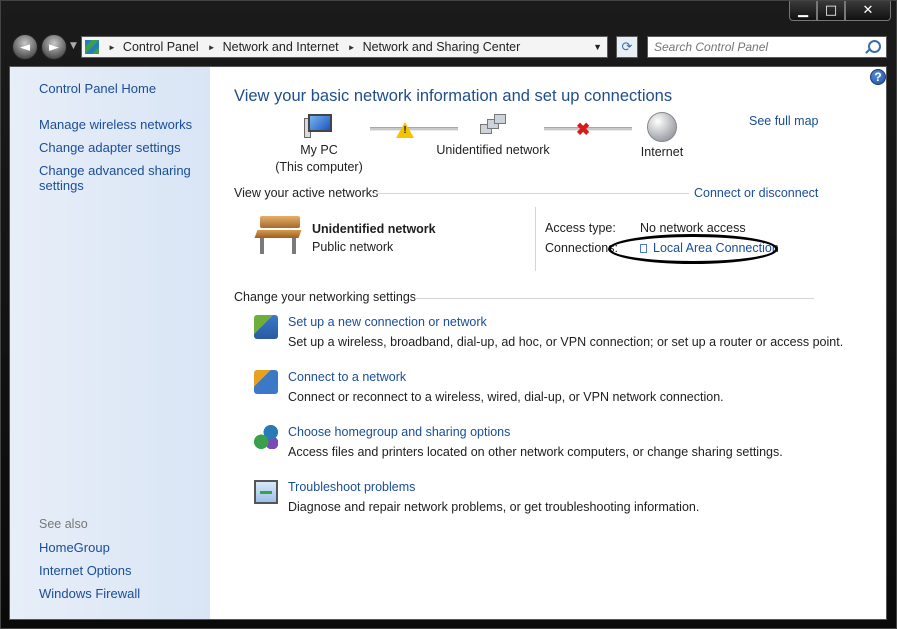 This screenshot has height=629, width=897. I want to click on new-connection-icon, so click(266, 327).